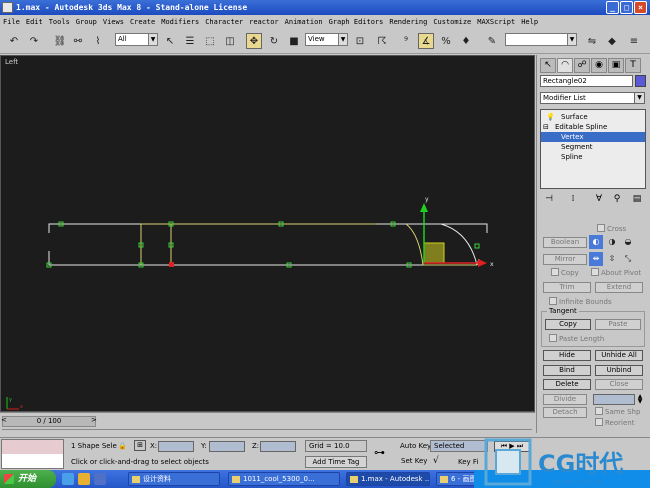  What do you see at coordinates (611, 229) in the screenshot?
I see `cross-checkbox: Cross` at bounding box center [611, 229].